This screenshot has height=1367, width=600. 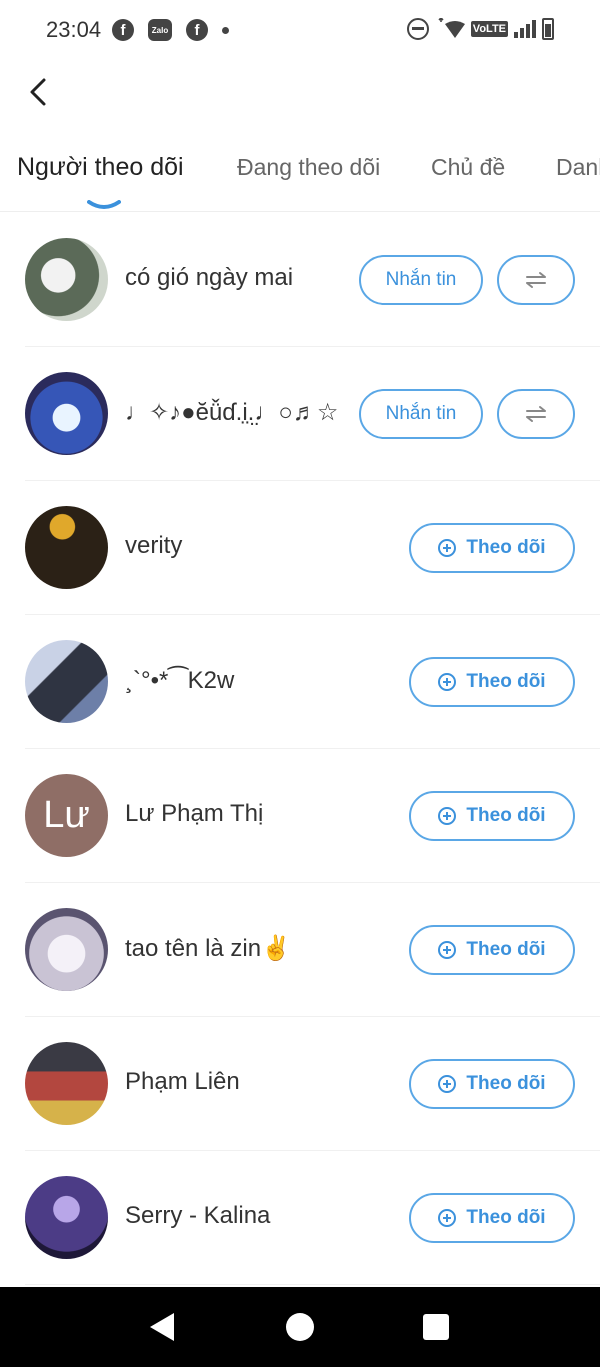 What do you see at coordinates (300, 280) in the screenshot?
I see `follower-row: có gió ngày mai Nhắn tin` at bounding box center [300, 280].